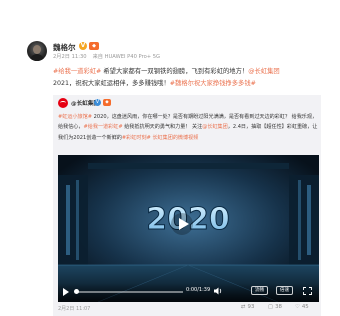 The height and width of the screenshot is (316, 340). I want to click on post-date: 2月2日 11:30, so click(70, 57).